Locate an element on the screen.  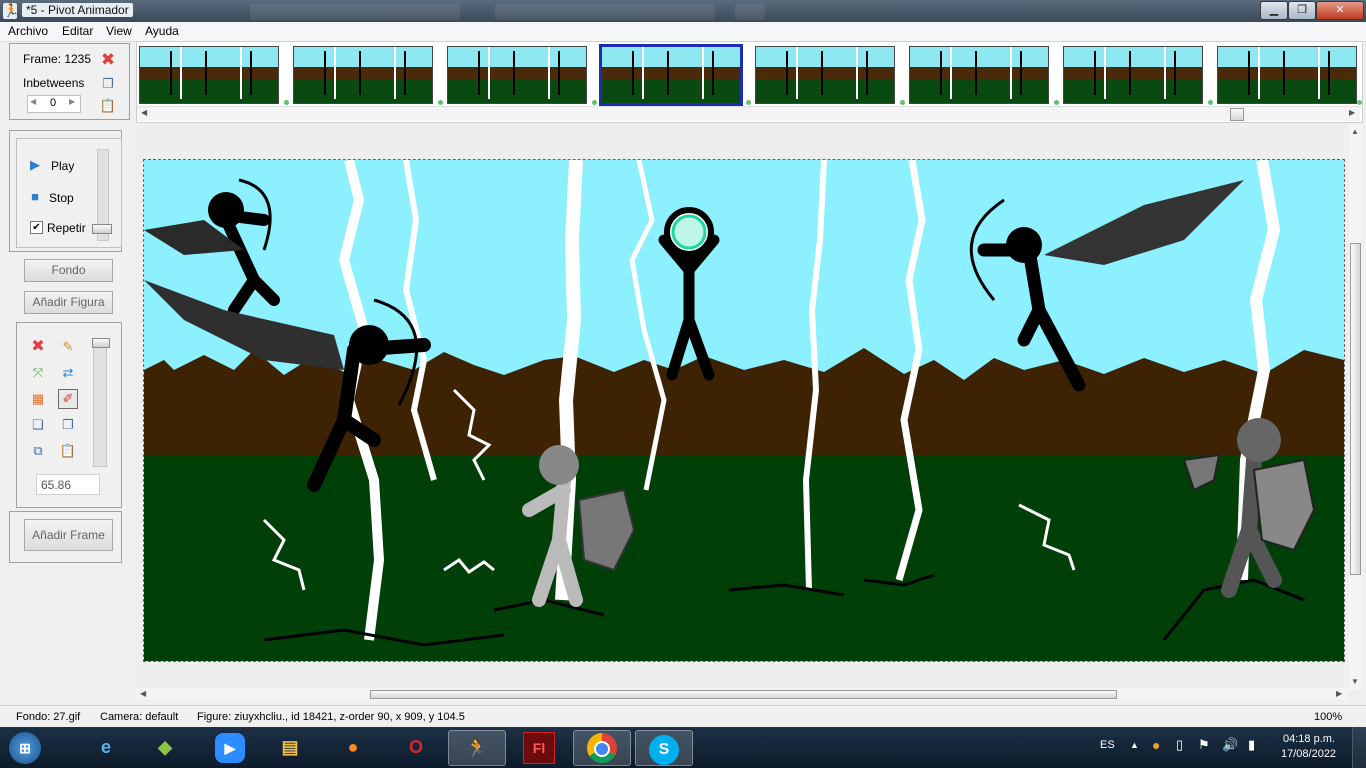
flip-figure-icon: ⇄ is located at coordinates (68, 373).